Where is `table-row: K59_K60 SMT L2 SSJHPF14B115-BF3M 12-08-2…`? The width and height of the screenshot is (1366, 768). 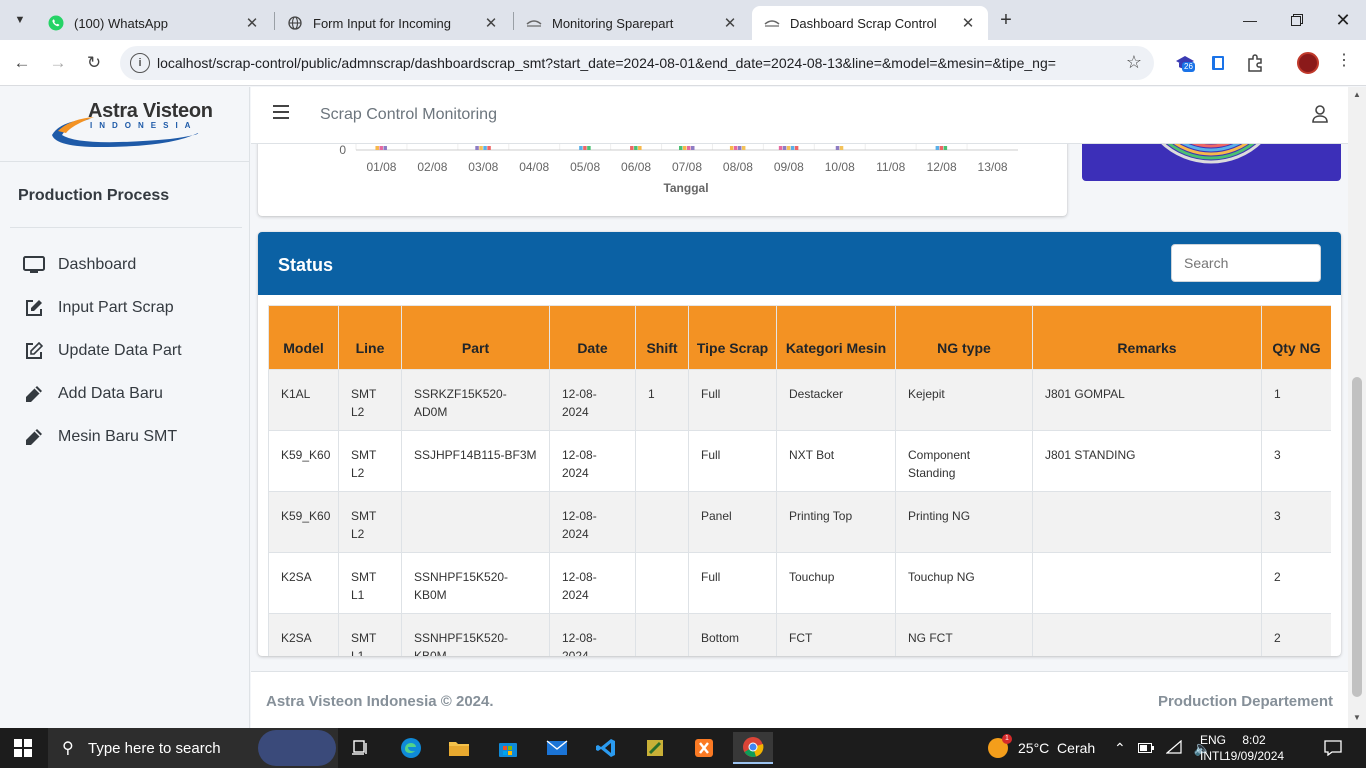
table-row: K59_K60 SMT L2 SSJHPF14B115-BF3M 12-08-2… is located at coordinates (799, 461).